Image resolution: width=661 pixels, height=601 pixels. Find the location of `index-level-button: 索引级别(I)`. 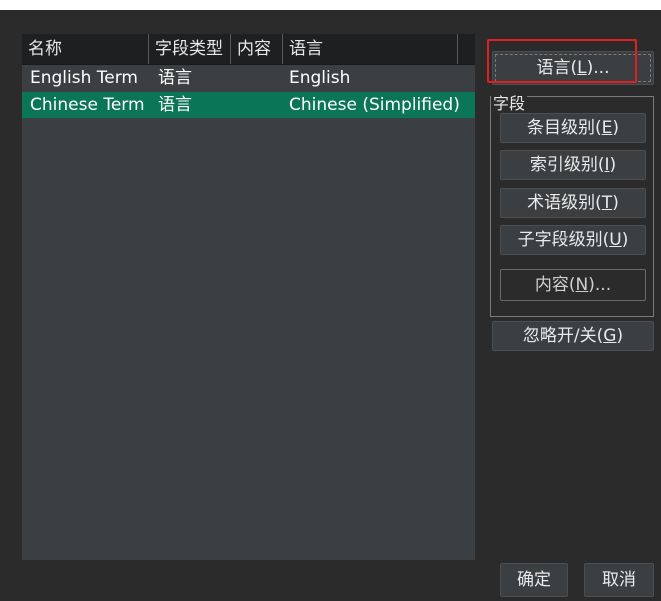

index-level-button: 索引级别(I) is located at coordinates (573, 165).